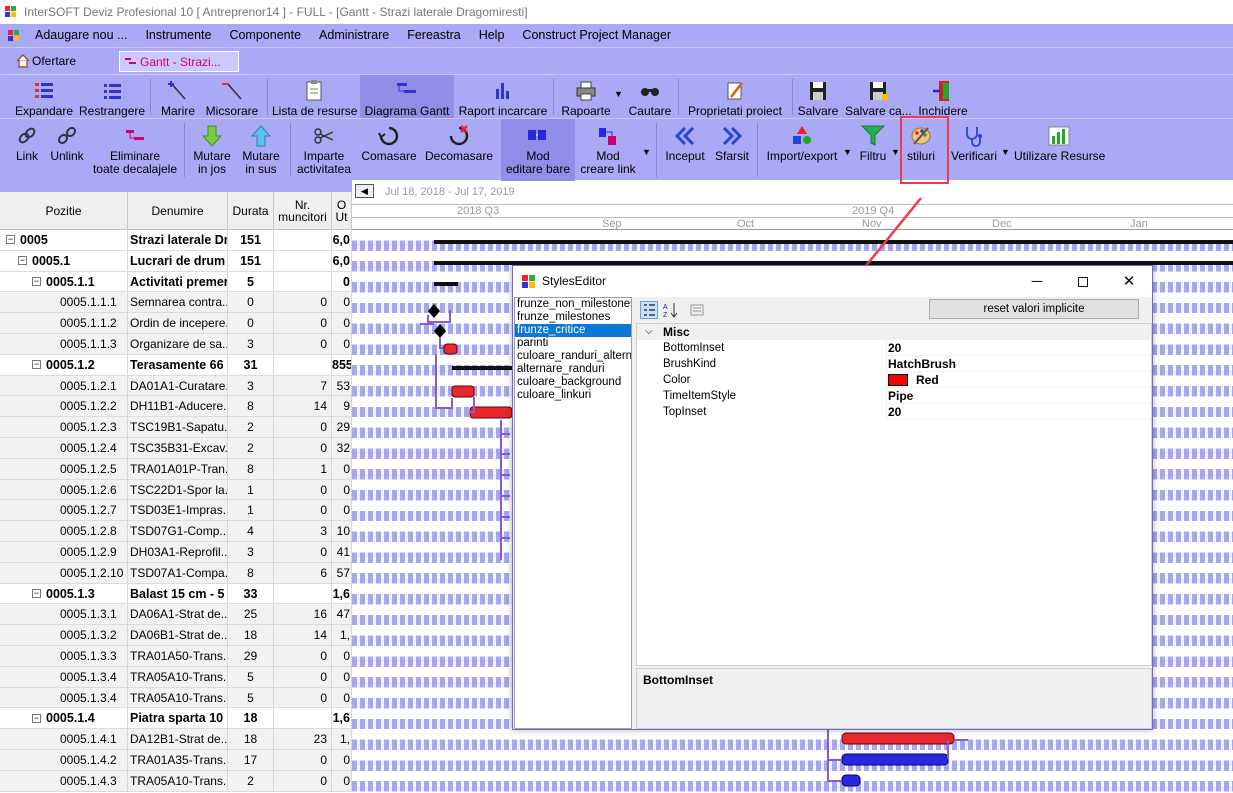 The width and height of the screenshot is (1233, 793). I want to click on property-row: BrushKind HatchBrush, so click(894, 364).